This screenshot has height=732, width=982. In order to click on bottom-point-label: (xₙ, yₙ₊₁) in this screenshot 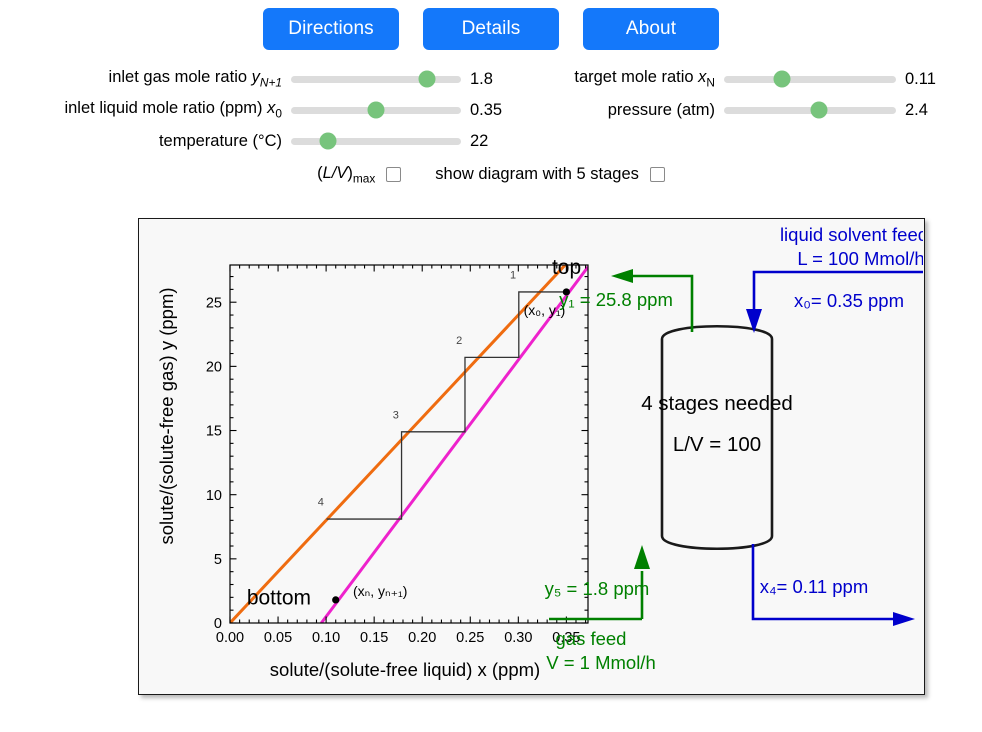, I will do `click(380, 591)`.